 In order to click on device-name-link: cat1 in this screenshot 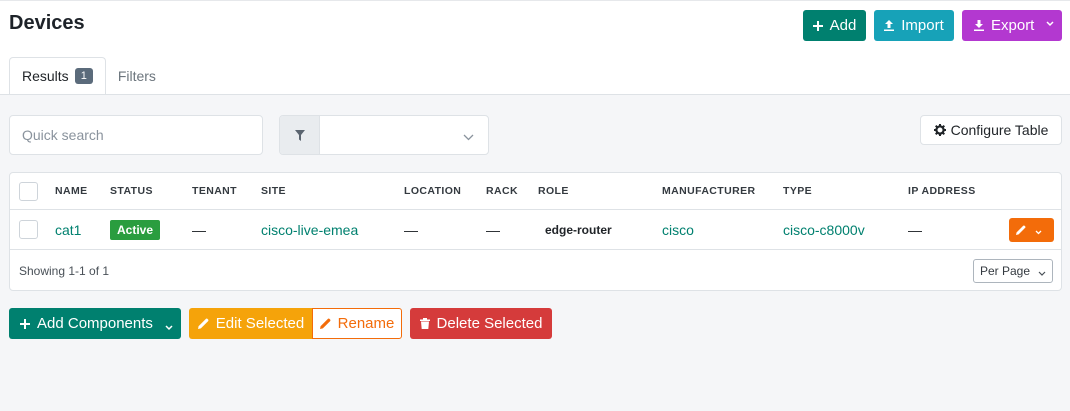, I will do `click(68, 229)`.